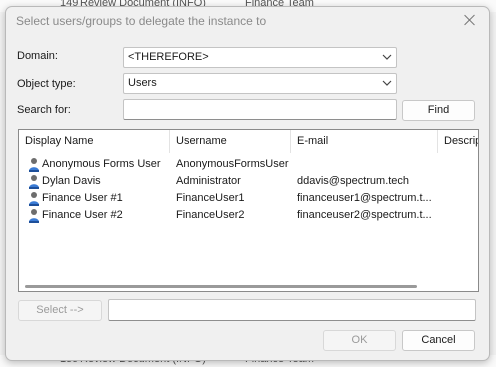 The height and width of the screenshot is (367, 496). What do you see at coordinates (230, 141) in the screenshot?
I see `column-username: Username` at bounding box center [230, 141].